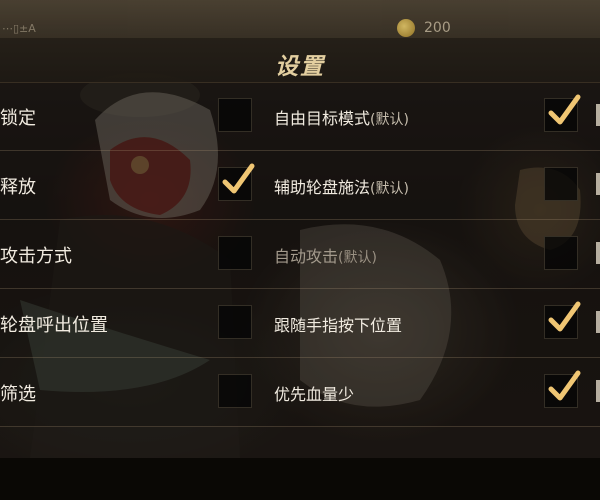 The image size is (600, 500). I want to click on settings-row: 释放 辅助轮盘施法(默认), so click(300, 185).